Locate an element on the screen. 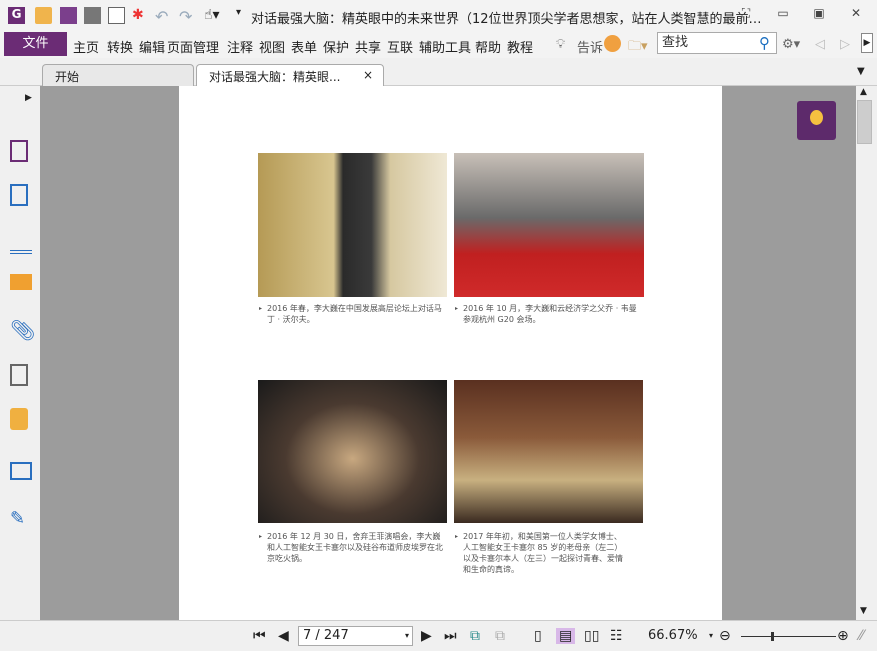 The image size is (877, 651). photo-g20 is located at coordinates (549, 225).